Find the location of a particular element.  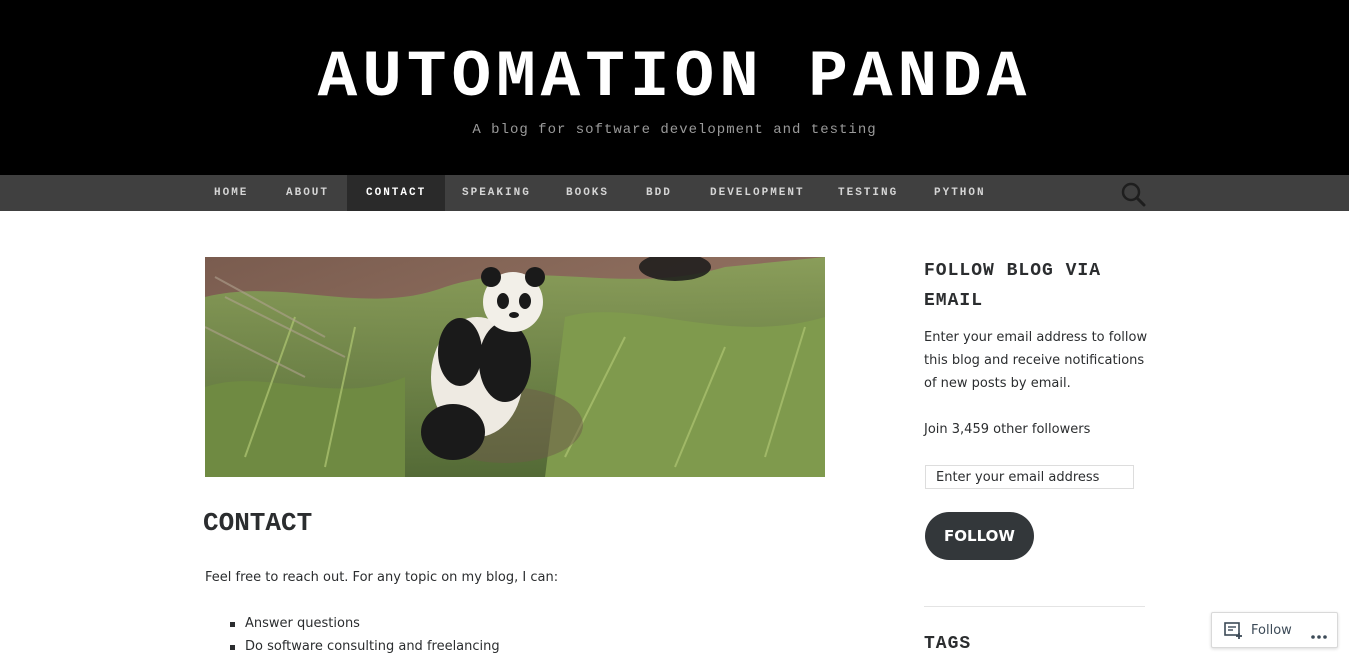

follow-widget-title: FOLLOW BLOG VIA EMAIL is located at coordinates (1013, 286).